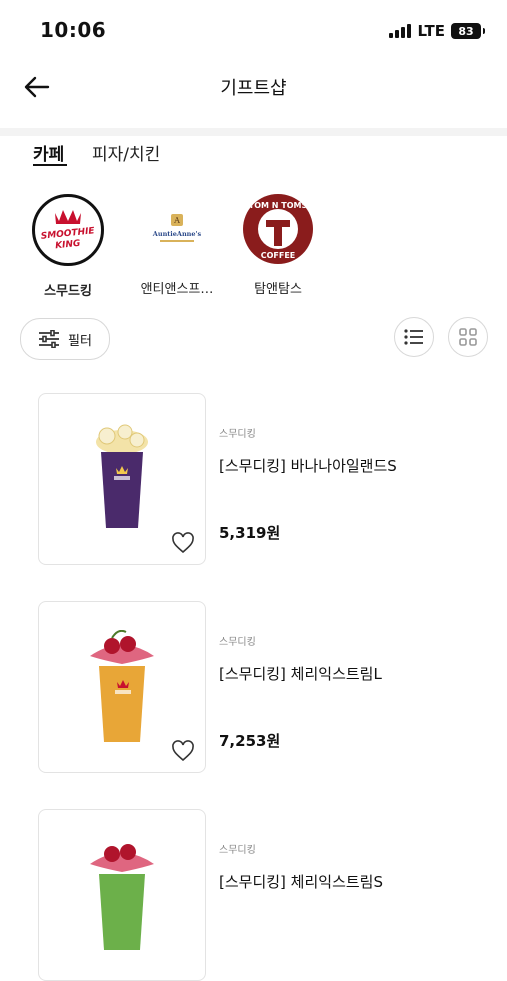 The image size is (507, 981). What do you see at coordinates (177, 229) in the screenshot?
I see `auntie-annes-logo: A AuntieAnne's` at bounding box center [177, 229].